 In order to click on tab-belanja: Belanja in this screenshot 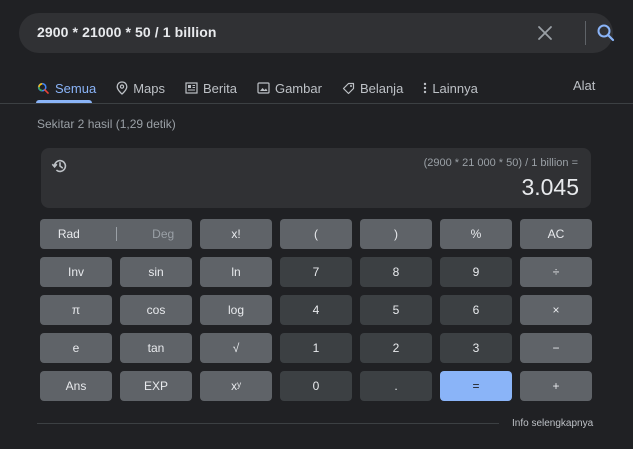, I will do `click(372, 88)`.